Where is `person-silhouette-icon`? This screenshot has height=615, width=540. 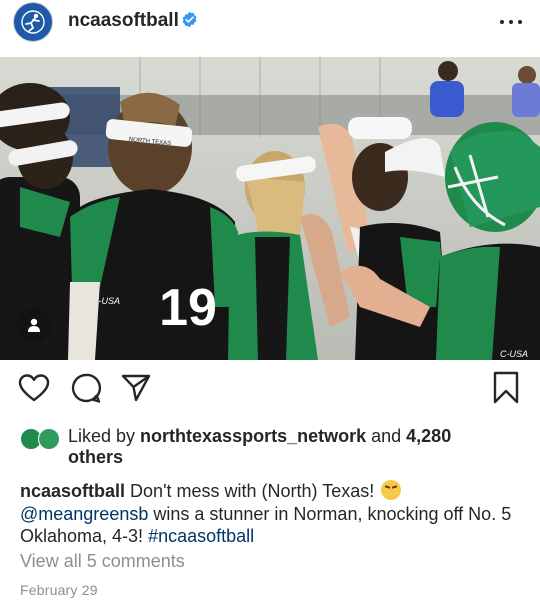
person-silhouette-icon is located at coordinates (34, 325).